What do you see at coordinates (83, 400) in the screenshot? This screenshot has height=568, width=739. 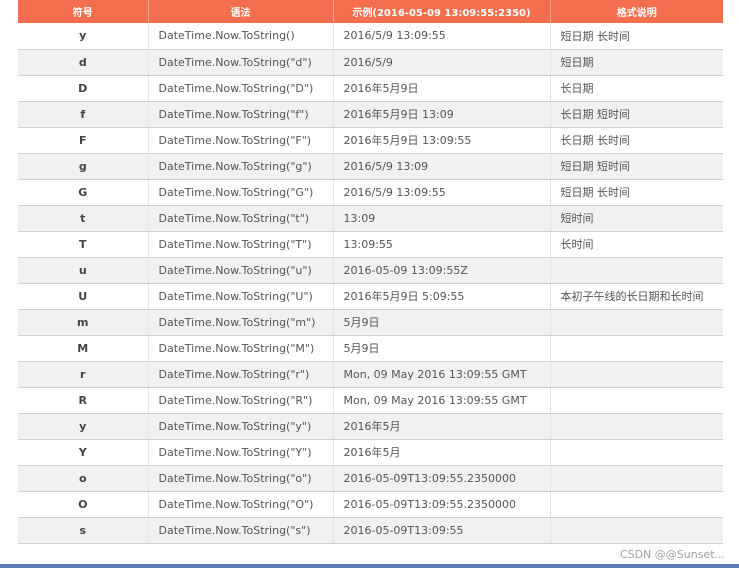 I see `cell-symbol: R` at bounding box center [83, 400].